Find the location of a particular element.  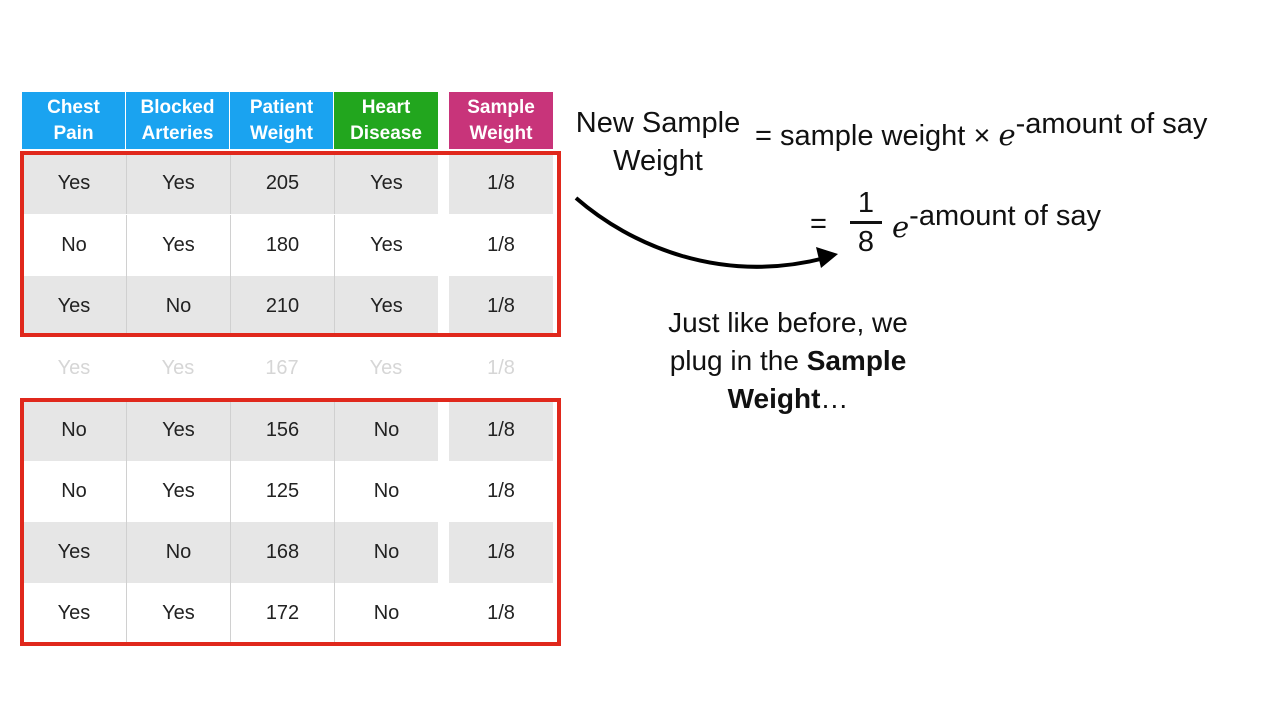

lhs-line1: New Sample is located at coordinates (658, 123).